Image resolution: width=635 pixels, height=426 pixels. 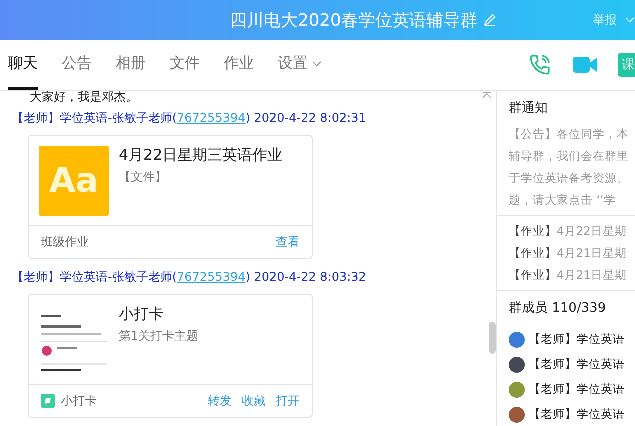 What do you see at coordinates (143, 177) in the screenshot?
I see `card-subtitle: 【文件】` at bounding box center [143, 177].